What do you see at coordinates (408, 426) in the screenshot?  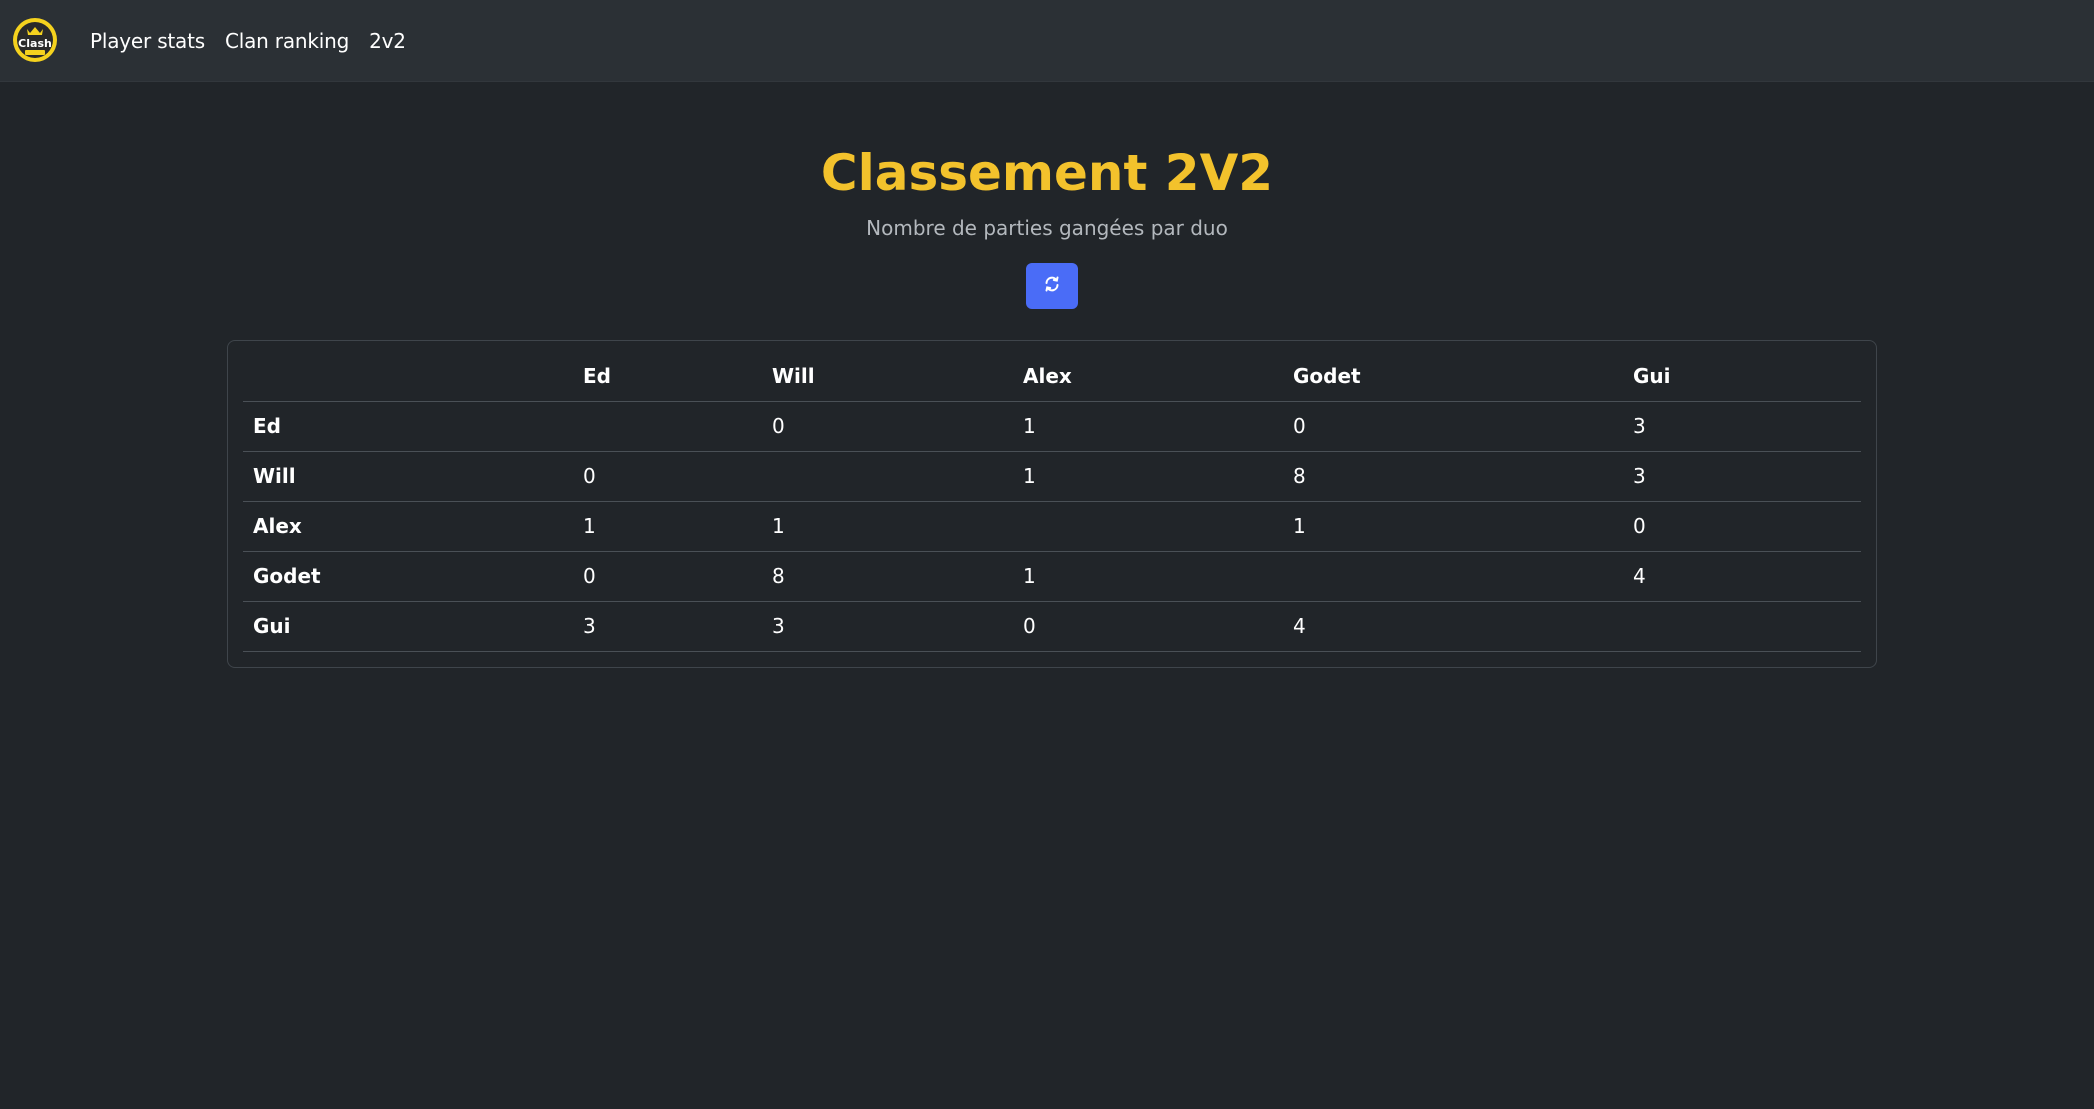 I see `row-header: Ed` at bounding box center [408, 426].